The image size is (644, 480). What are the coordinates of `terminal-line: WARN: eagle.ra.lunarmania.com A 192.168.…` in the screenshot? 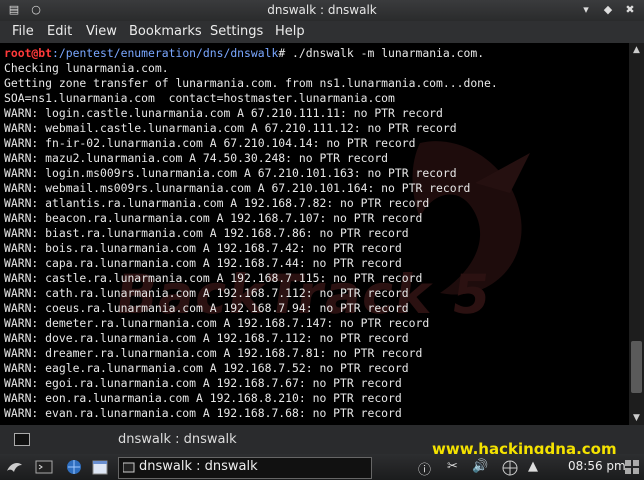 It's located at (206, 368).